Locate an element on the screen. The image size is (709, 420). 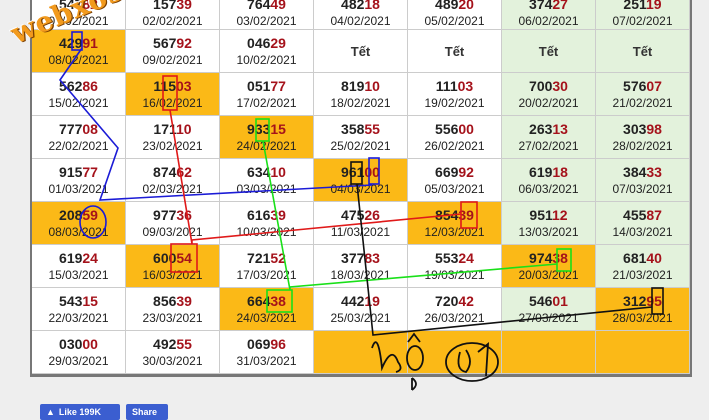
handwritten-number: 01 is located at coordinates (445, 397).